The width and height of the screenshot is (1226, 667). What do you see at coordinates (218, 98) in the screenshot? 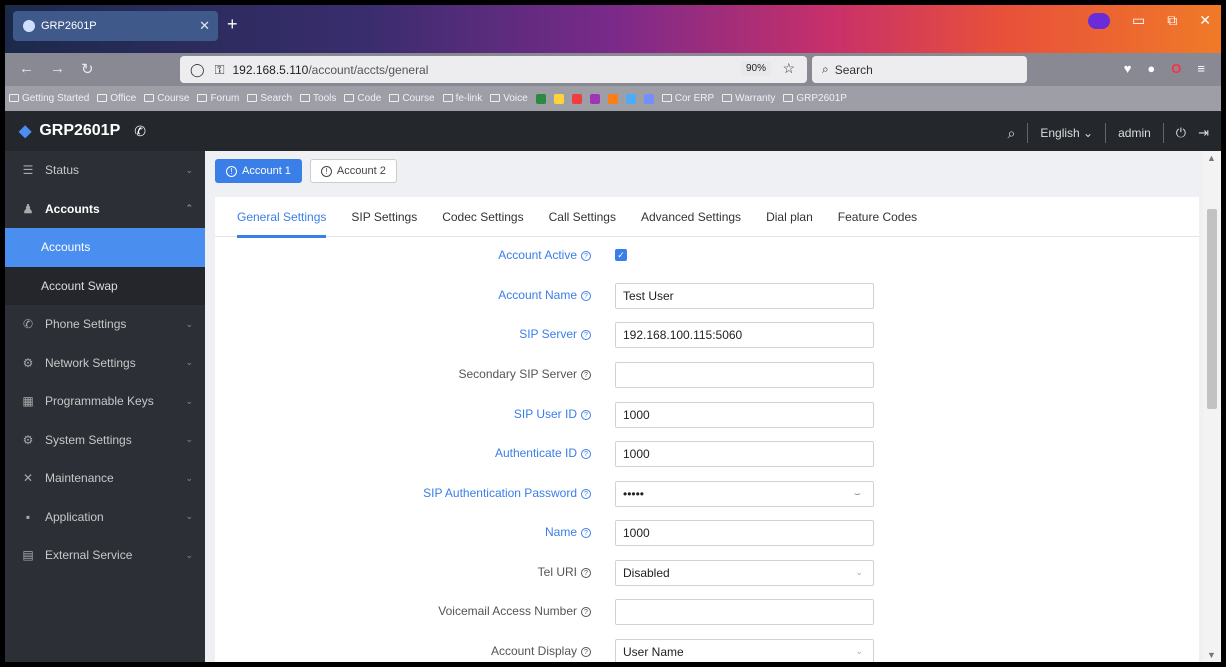
I see `bookmark-item: Forum` at bounding box center [218, 98].